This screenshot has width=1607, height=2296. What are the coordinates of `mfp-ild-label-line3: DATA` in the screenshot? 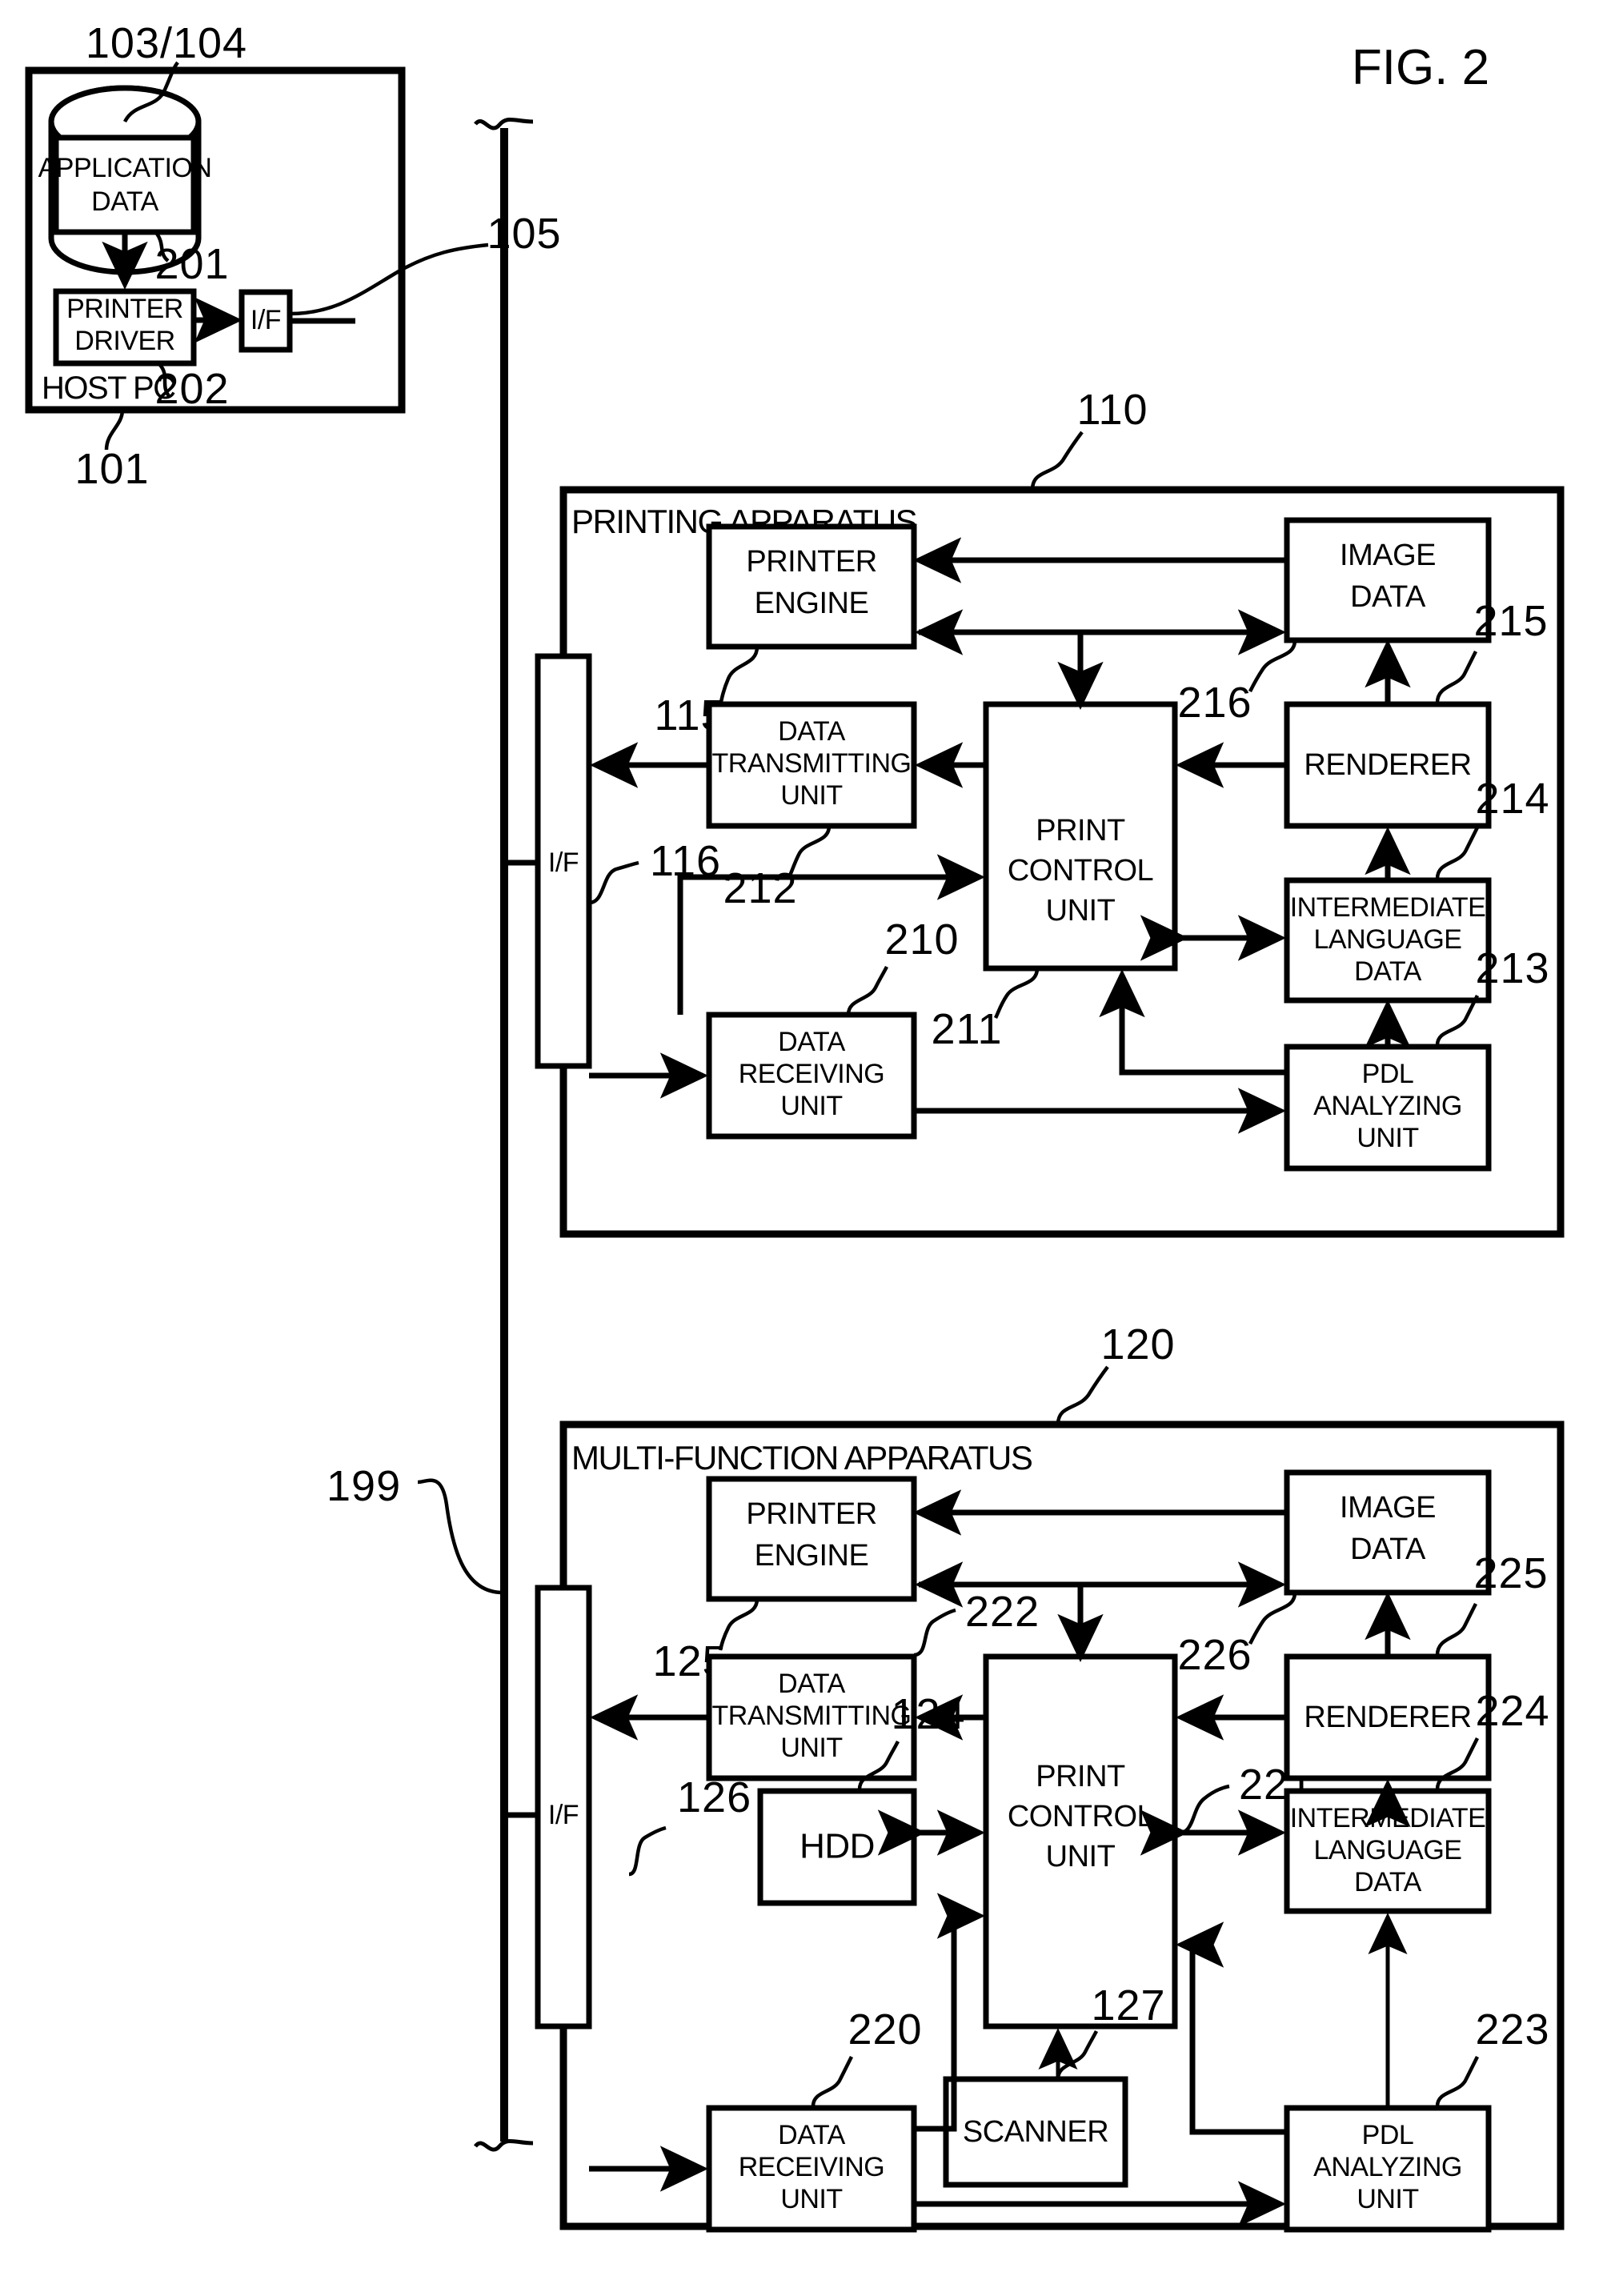 It's located at (1387, 1882).